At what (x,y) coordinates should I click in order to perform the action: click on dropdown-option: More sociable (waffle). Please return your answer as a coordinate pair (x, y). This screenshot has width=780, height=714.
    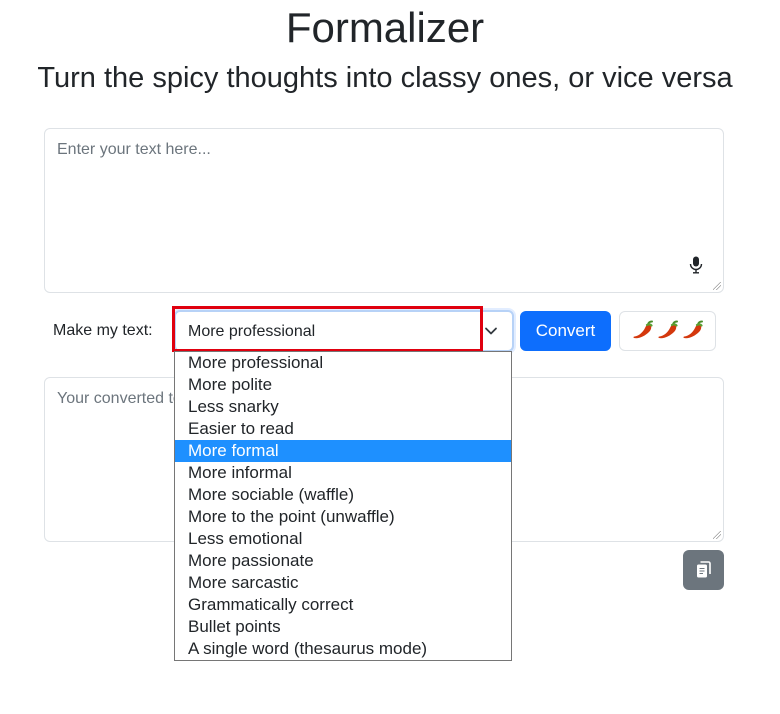
    Looking at the image, I should click on (343, 495).